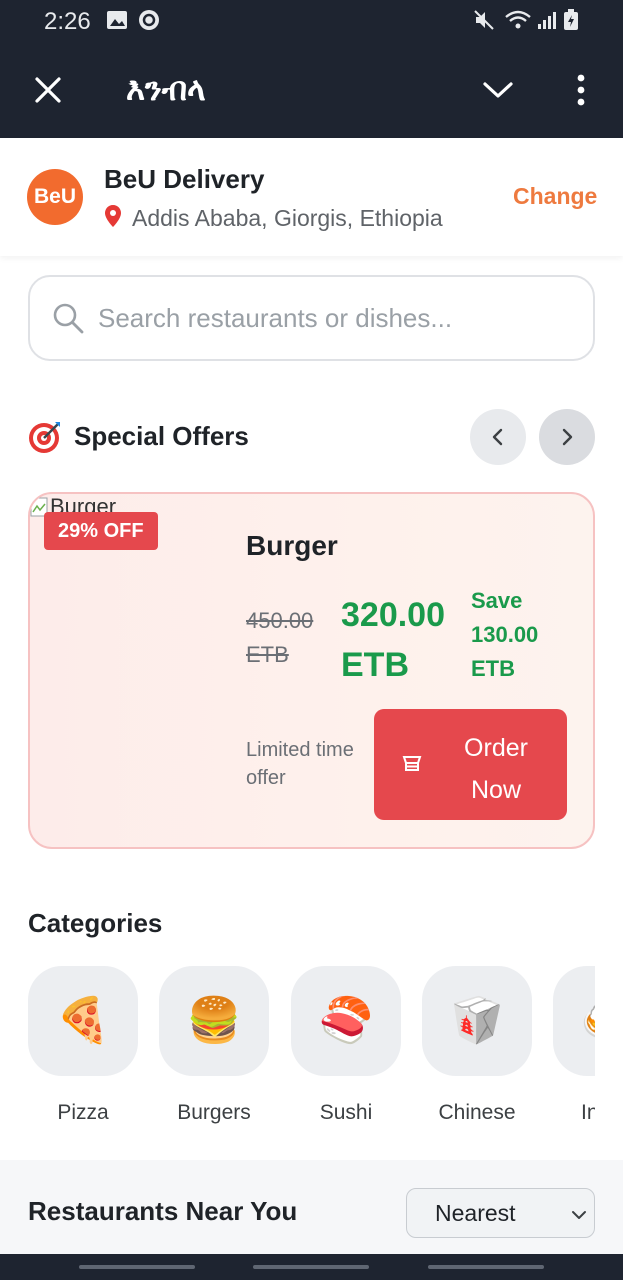  What do you see at coordinates (137, 1267) in the screenshot?
I see `nav-recents-handle` at bounding box center [137, 1267].